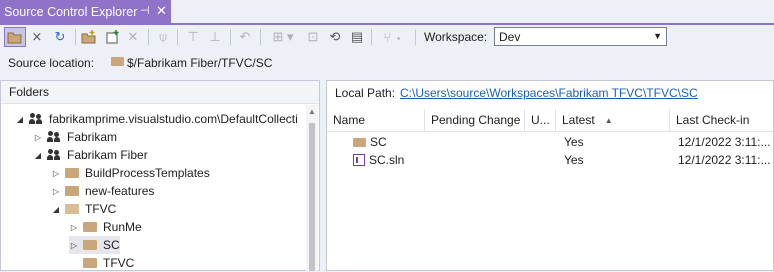 This screenshot has height=272, width=774. I want to click on column-header-pending-change: Pending Change, so click(475, 120).